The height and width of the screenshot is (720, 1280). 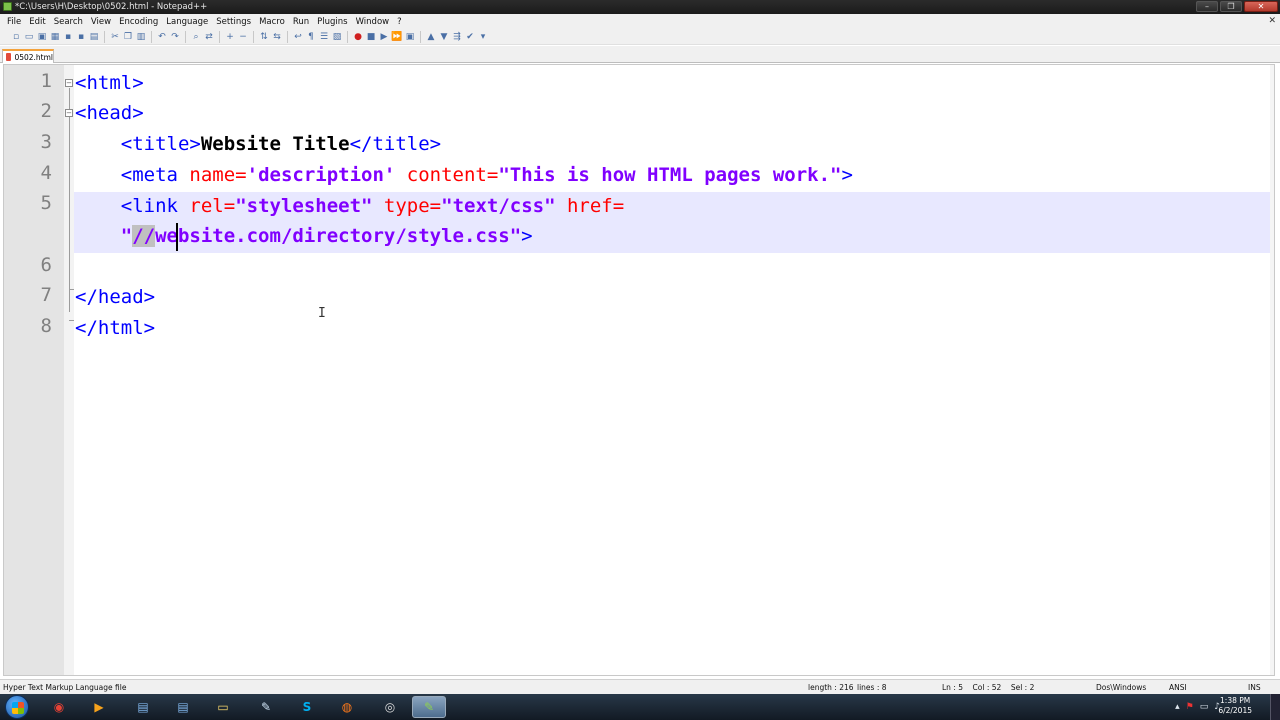 I want to click on flag-icon: ⚑, so click(x=1190, y=707).